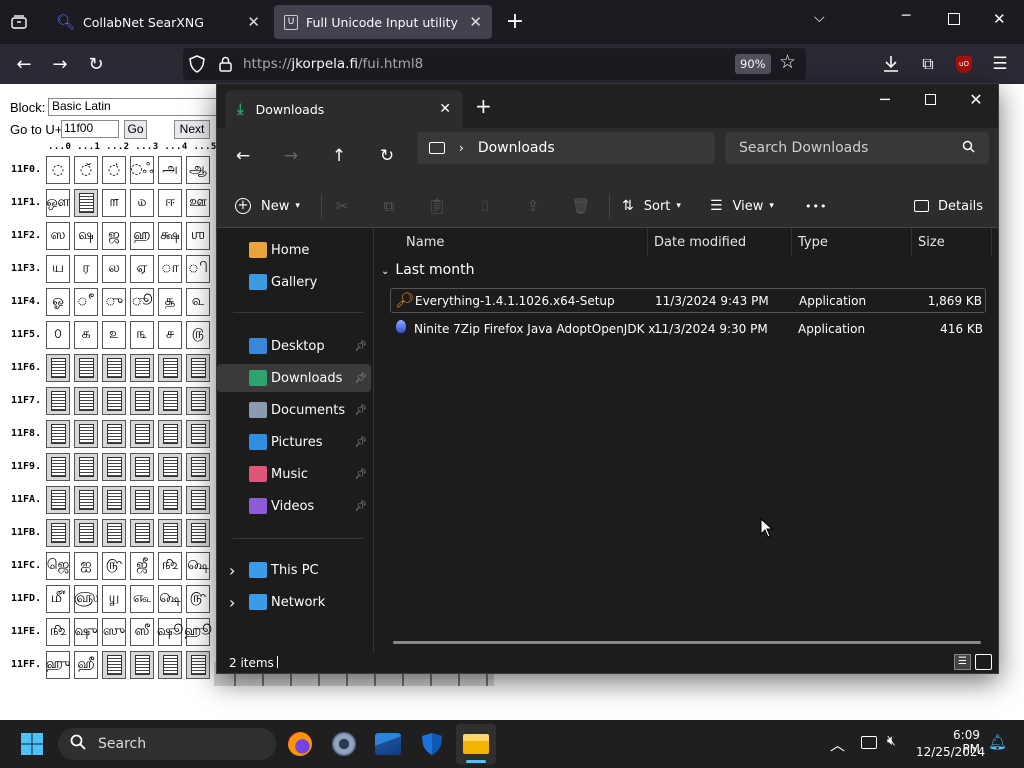 The image size is (1024, 768). Describe the element at coordinates (86, 269) in the screenshot. I see `character-cell: ர` at that location.